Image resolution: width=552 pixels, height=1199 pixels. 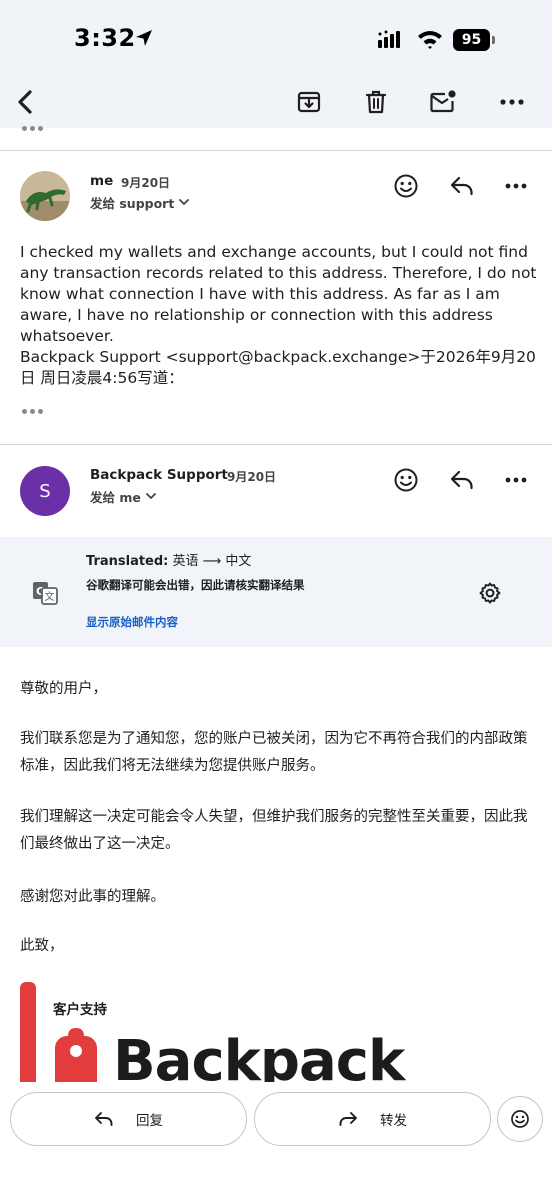 I want to click on recipient-toggle: 发给 support, so click(x=140, y=202).